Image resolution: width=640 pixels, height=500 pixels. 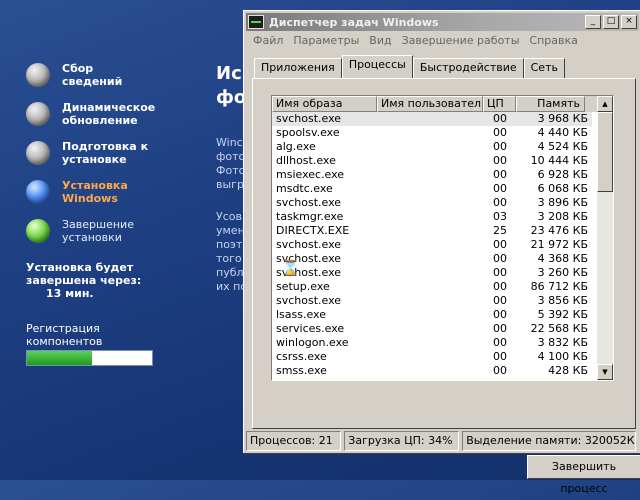 What do you see at coordinates (301, 370) in the screenshot?
I see `process-image-name: smss.exe` at bounding box center [301, 370].